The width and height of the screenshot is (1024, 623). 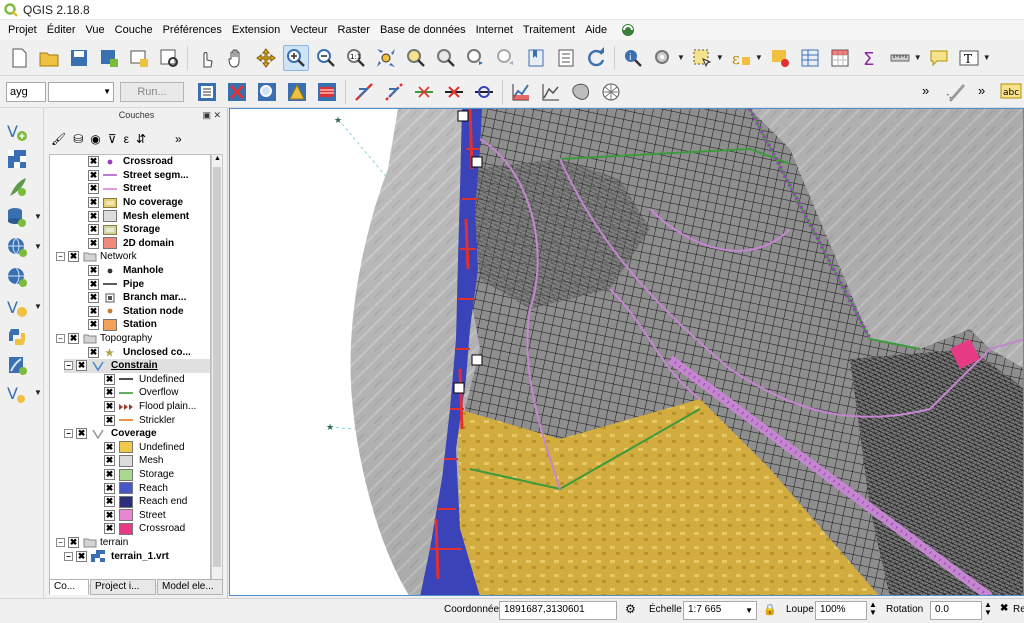 What do you see at coordinates (26, 91) in the screenshot?
I see `algorithm-select: ayg` at bounding box center [26, 91].